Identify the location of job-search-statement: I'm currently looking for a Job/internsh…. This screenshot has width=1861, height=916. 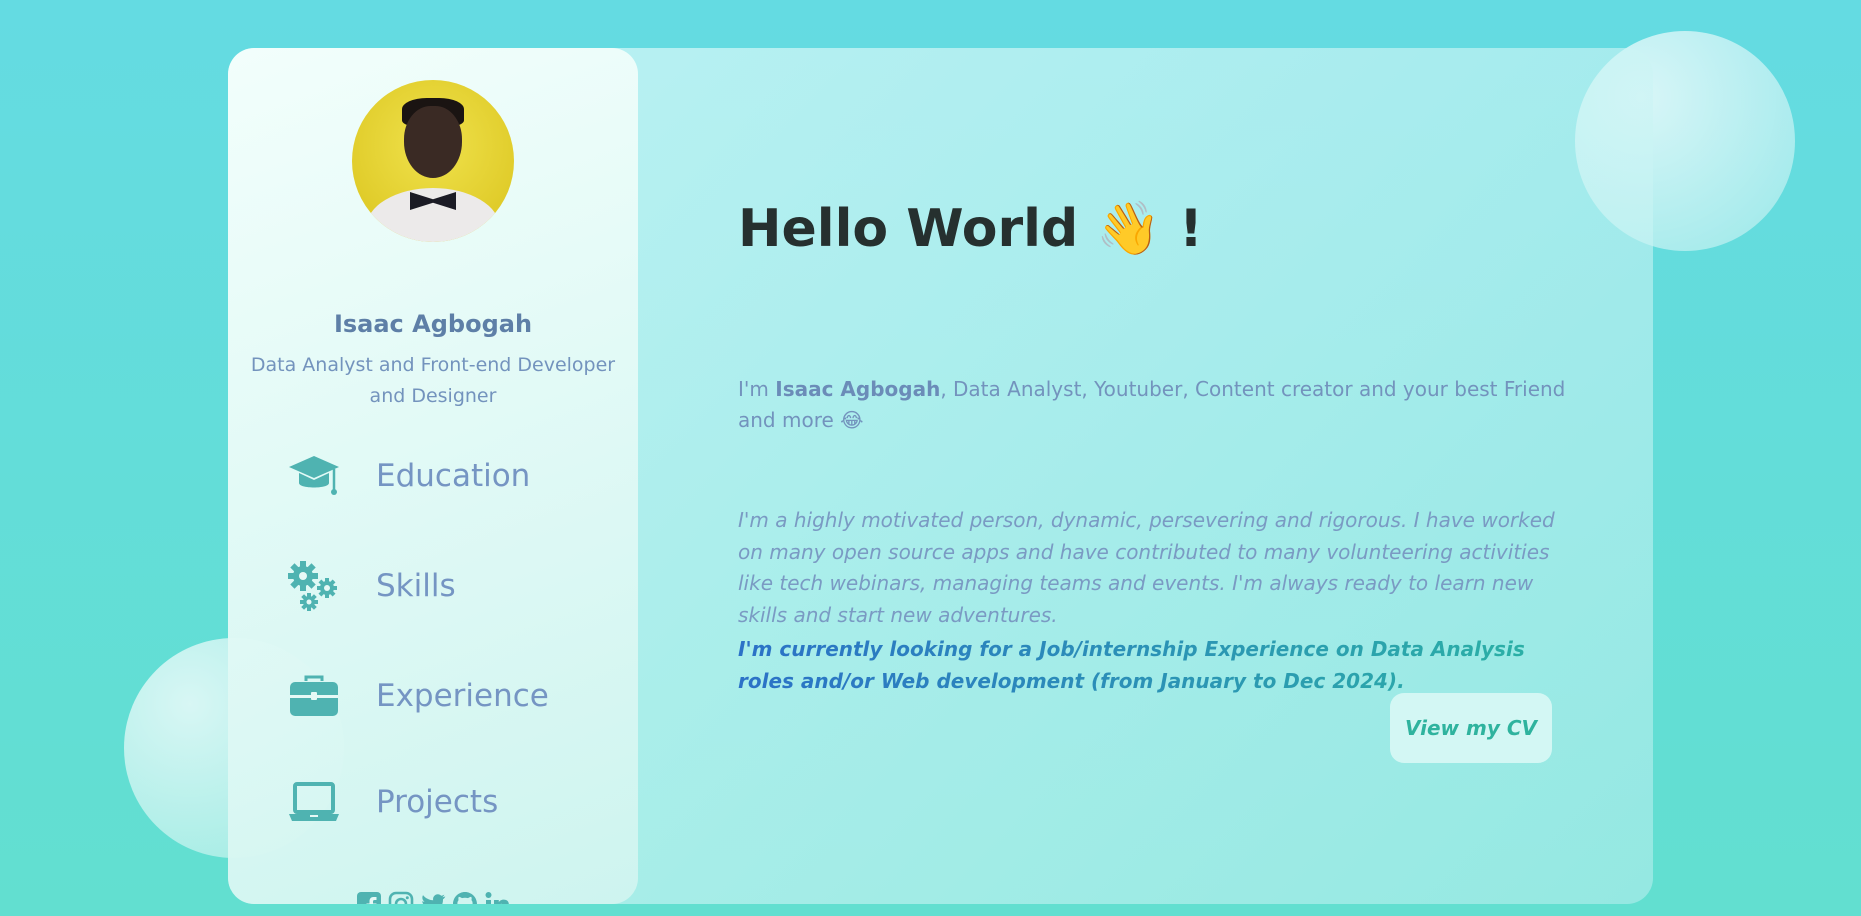
(1153, 665).